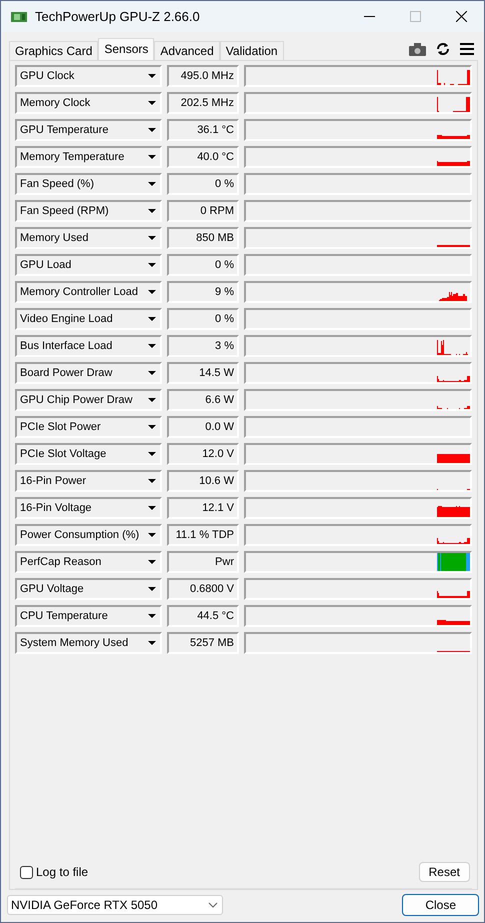 The height and width of the screenshot is (923, 485). What do you see at coordinates (88, 454) in the screenshot?
I see `sensor-dropdown: PCIe Slot Voltage` at bounding box center [88, 454].